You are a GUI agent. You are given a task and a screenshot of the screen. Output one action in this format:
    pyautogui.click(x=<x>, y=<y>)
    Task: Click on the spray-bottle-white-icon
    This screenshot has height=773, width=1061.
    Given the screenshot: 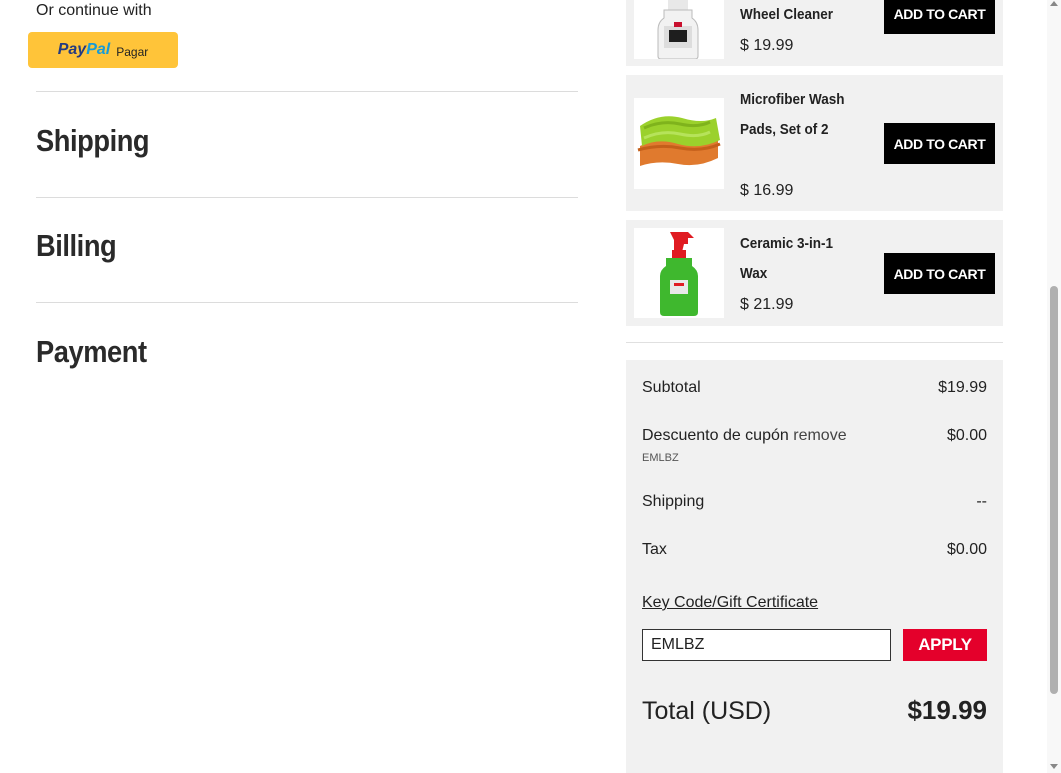 What is the action you would take?
    pyautogui.click(x=679, y=30)
    